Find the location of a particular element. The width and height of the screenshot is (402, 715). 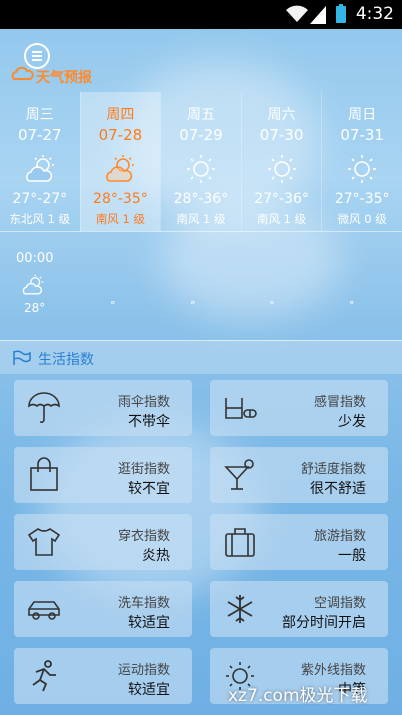

card-name: 感冒指数 is located at coordinates (339, 402).